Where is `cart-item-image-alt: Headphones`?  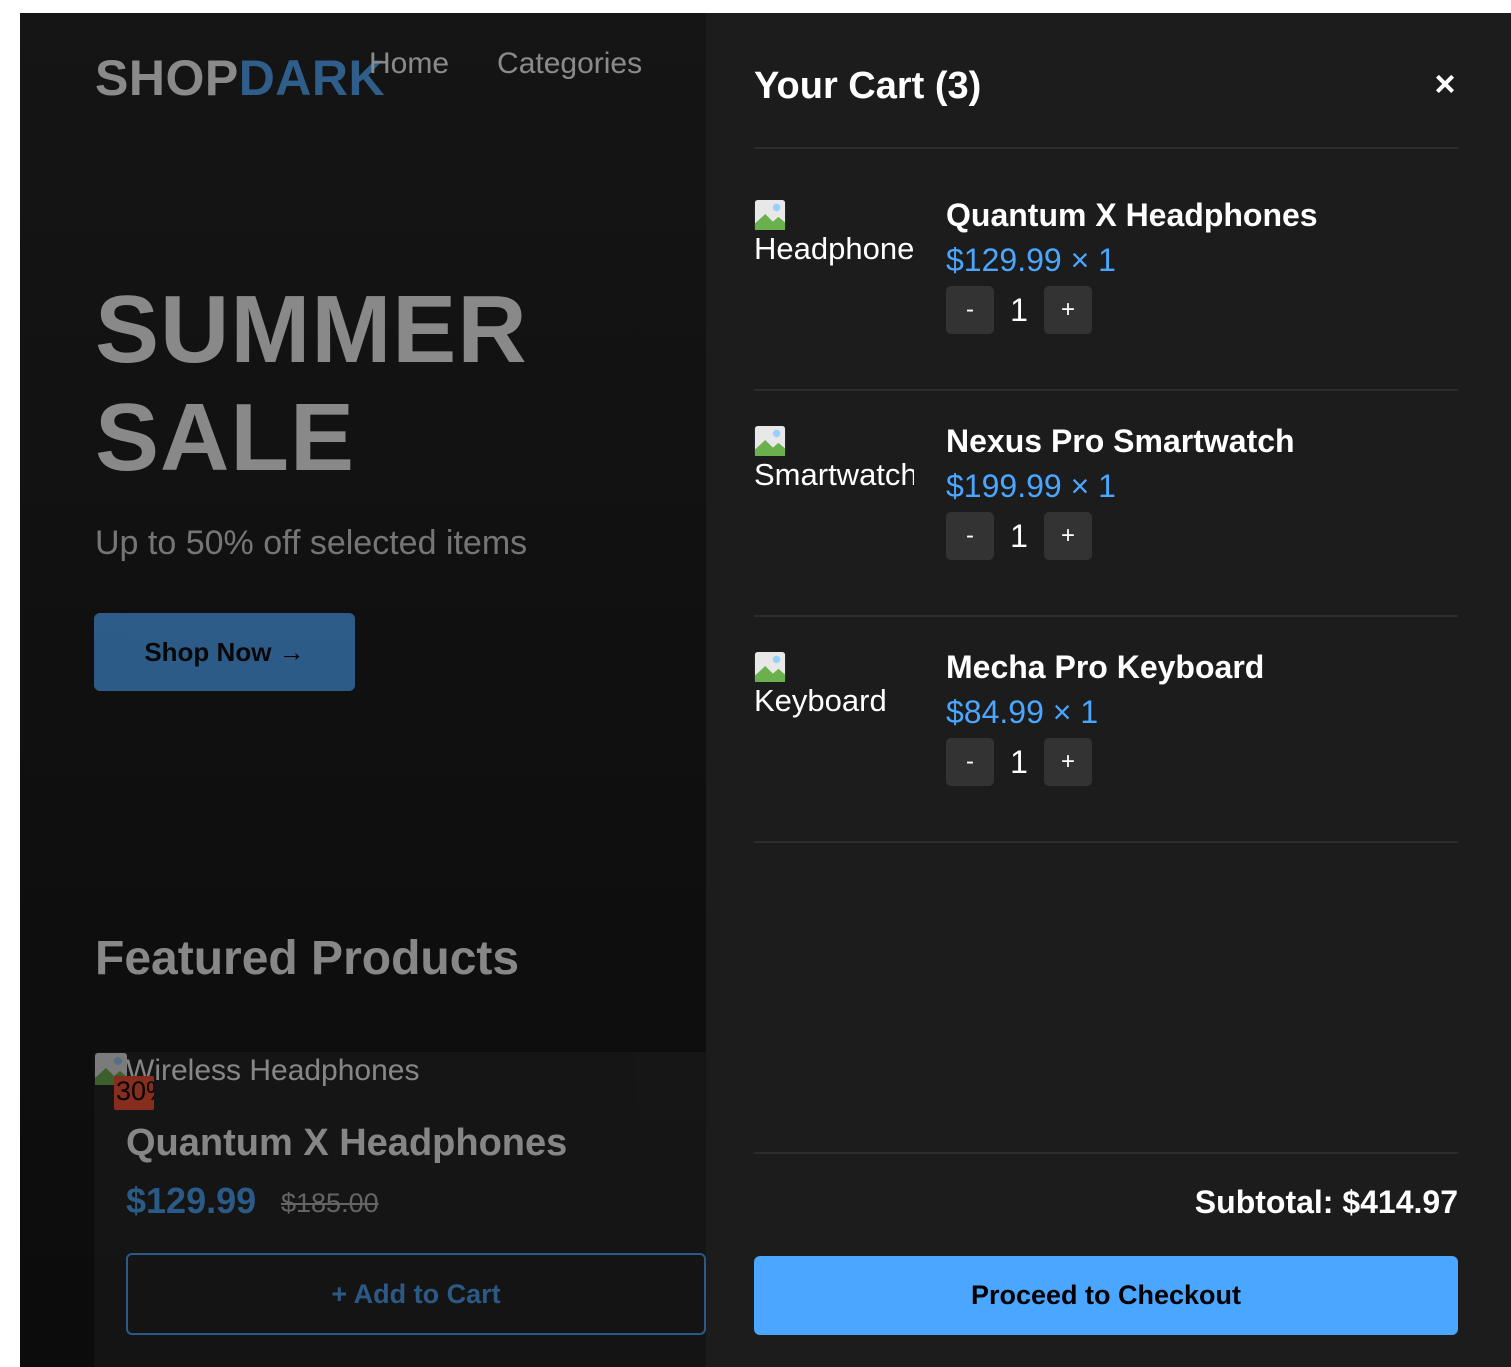
cart-item-image-alt: Headphones is located at coordinates (834, 248).